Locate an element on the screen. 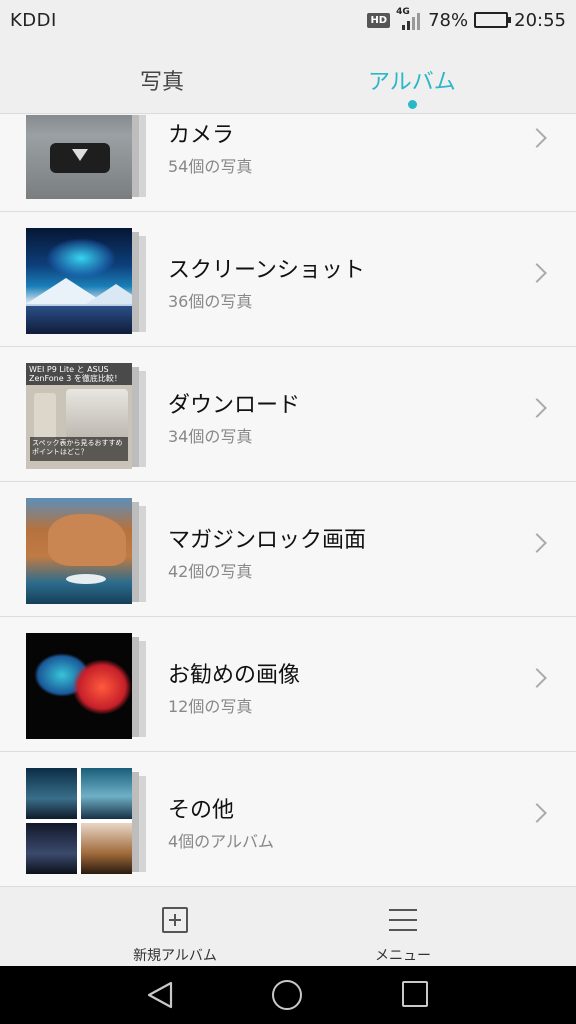 This screenshot has height=1024, width=576. status-bar: KDDI HD 4G 78% 20:55 is located at coordinates (288, 20).